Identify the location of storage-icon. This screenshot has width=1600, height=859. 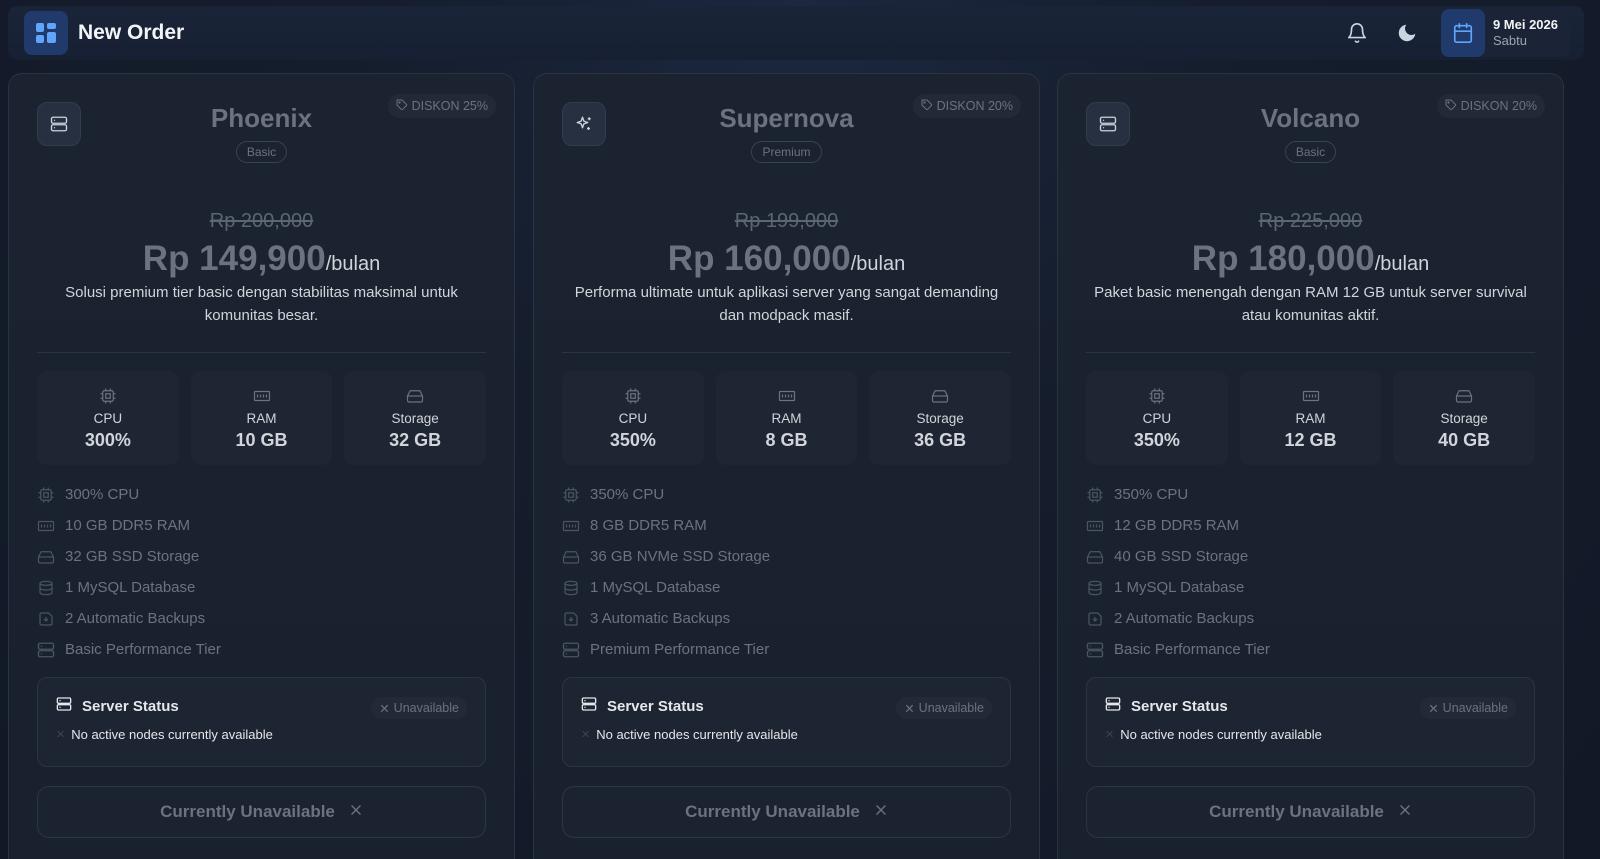
(571, 557).